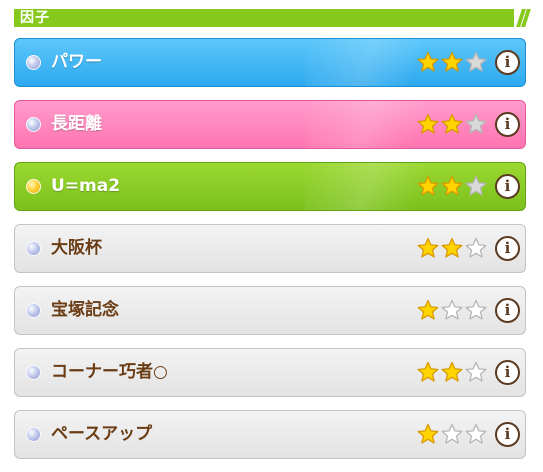  I want to click on factor-row: パワー i, so click(270, 62).